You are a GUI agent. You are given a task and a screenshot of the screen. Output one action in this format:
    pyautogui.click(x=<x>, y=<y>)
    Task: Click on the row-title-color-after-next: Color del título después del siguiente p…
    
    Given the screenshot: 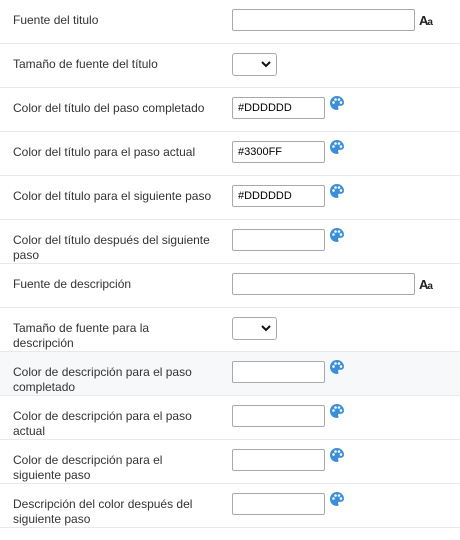 What is the action you would take?
    pyautogui.click(x=230, y=242)
    